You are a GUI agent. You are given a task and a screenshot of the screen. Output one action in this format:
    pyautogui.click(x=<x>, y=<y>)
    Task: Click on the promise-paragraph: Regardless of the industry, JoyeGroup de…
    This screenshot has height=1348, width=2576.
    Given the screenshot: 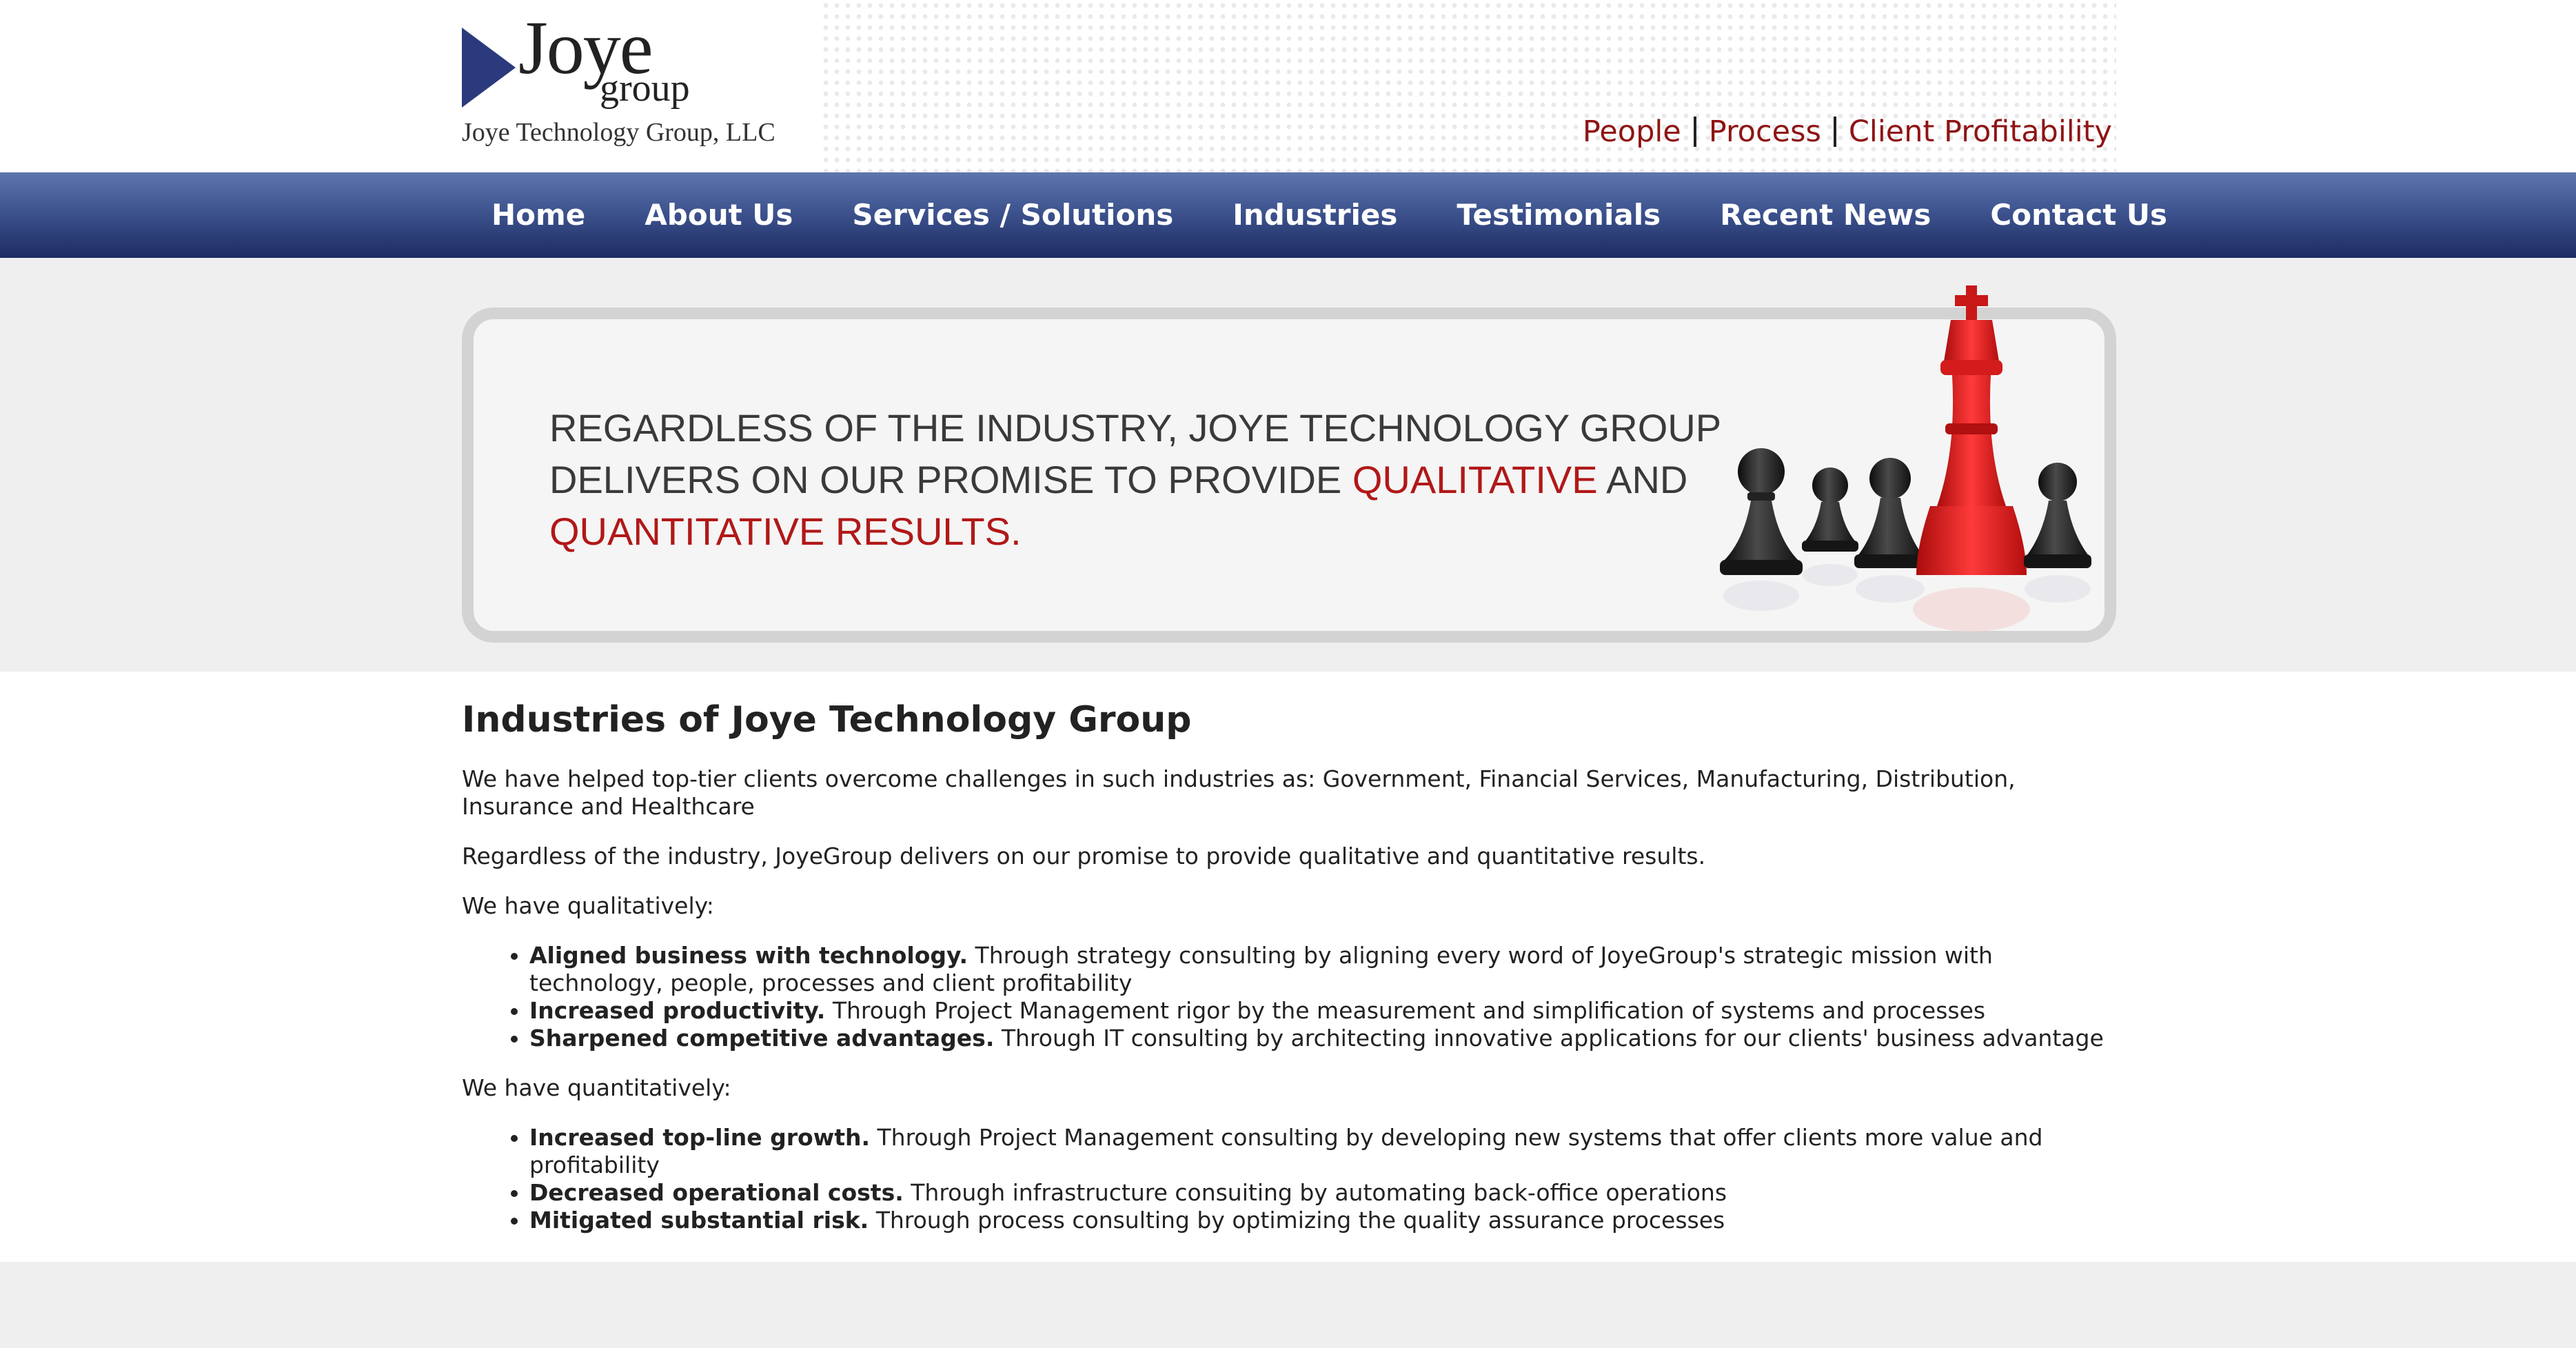 What is the action you would take?
    pyautogui.click(x=1084, y=856)
    